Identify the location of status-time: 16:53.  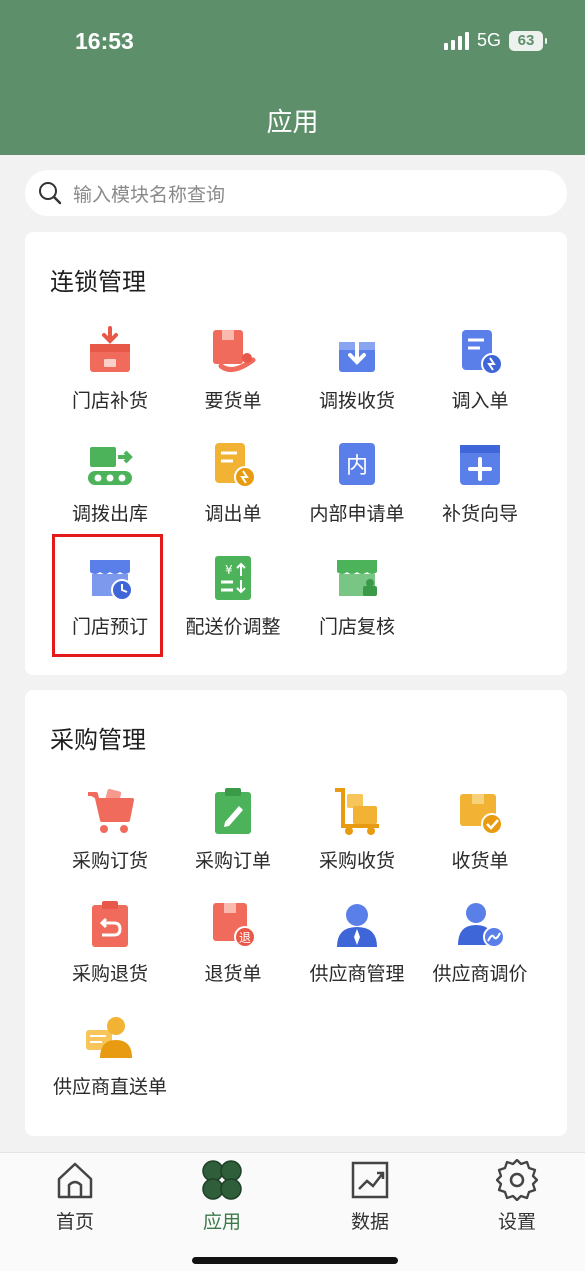
(104, 41).